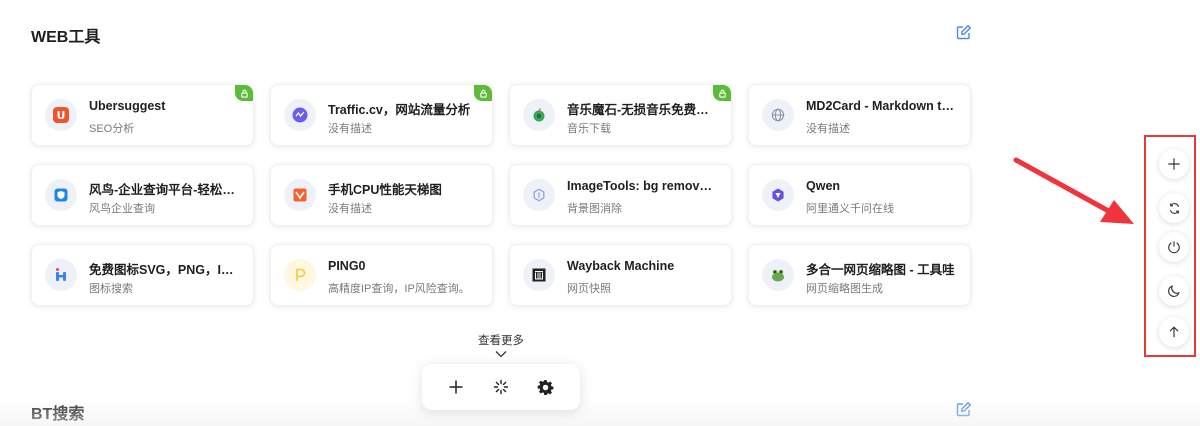  What do you see at coordinates (58, 414) in the screenshot?
I see `section-title-bt: BT搜索` at bounding box center [58, 414].